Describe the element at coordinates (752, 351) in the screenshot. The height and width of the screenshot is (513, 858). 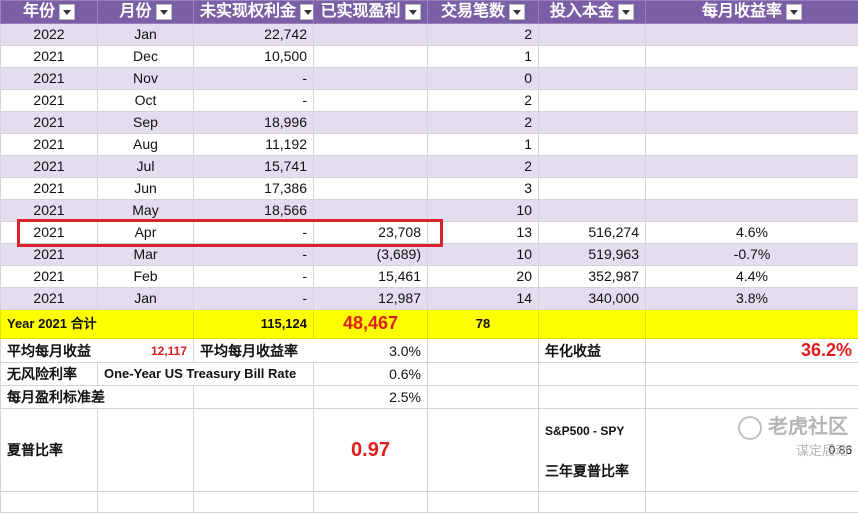
I see `annual-cell: 36.2%` at that location.